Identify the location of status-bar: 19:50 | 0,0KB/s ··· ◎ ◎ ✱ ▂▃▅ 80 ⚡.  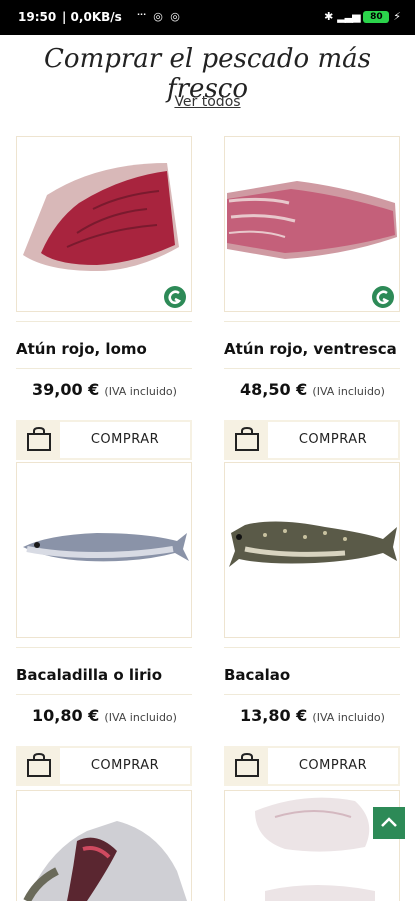
(207, 17).